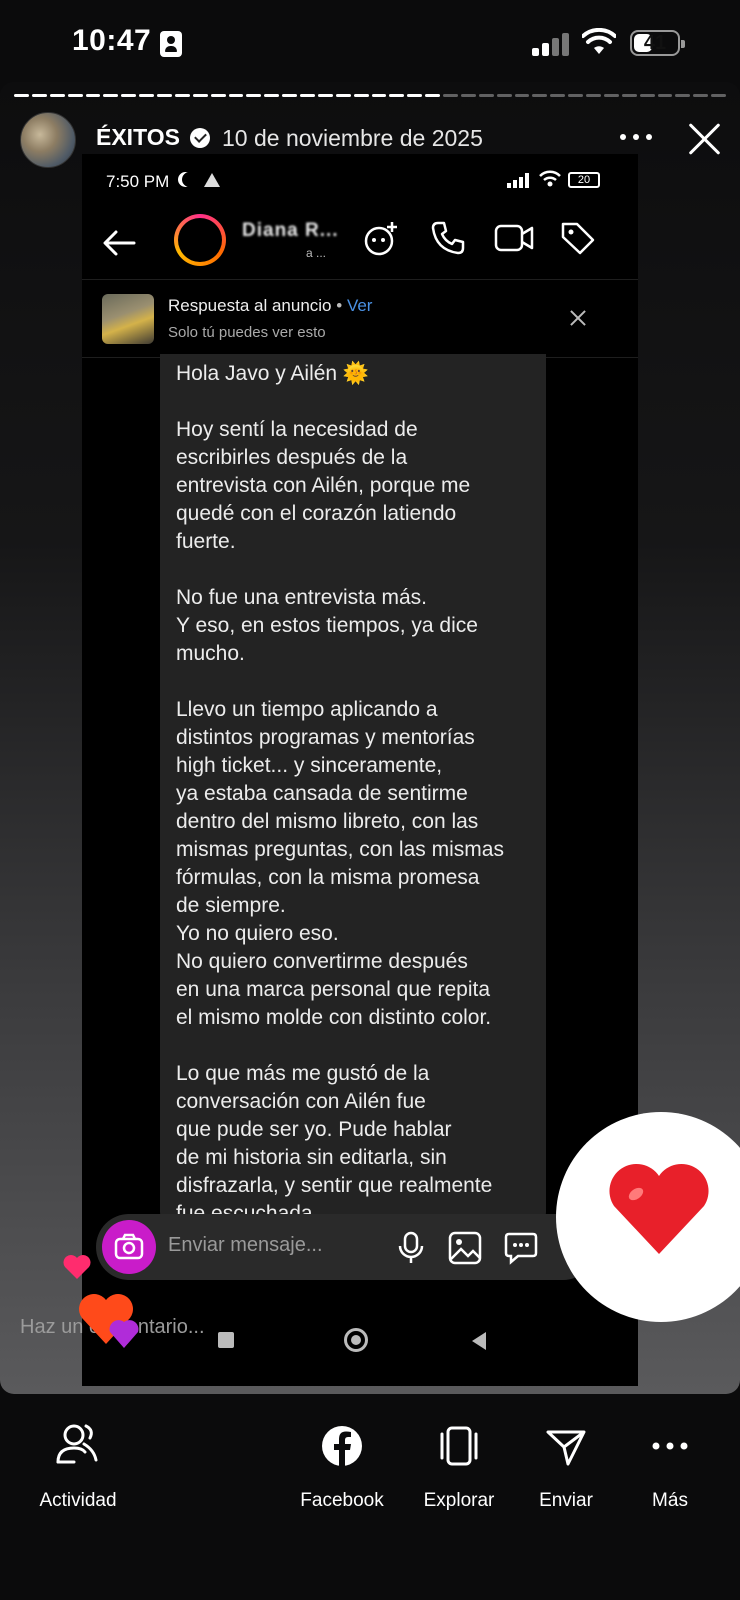 This screenshot has height=1600, width=740. I want to click on activity-label: Actividad, so click(78, 1500).